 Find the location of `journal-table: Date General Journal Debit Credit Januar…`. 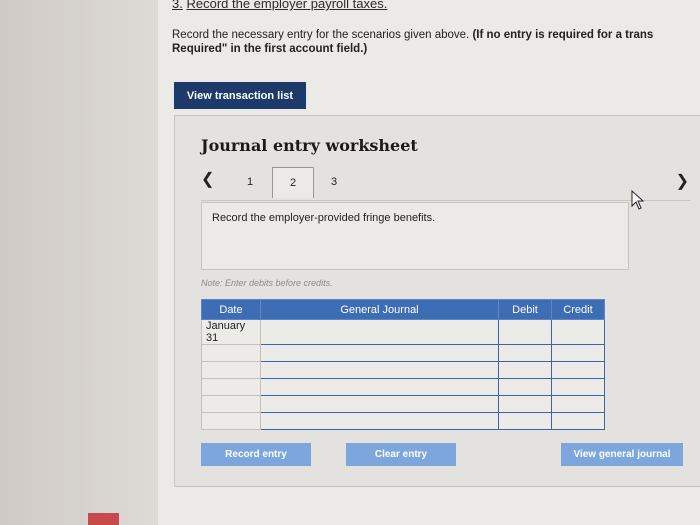

journal-table: Date General Journal Debit Credit Januar… is located at coordinates (403, 364).